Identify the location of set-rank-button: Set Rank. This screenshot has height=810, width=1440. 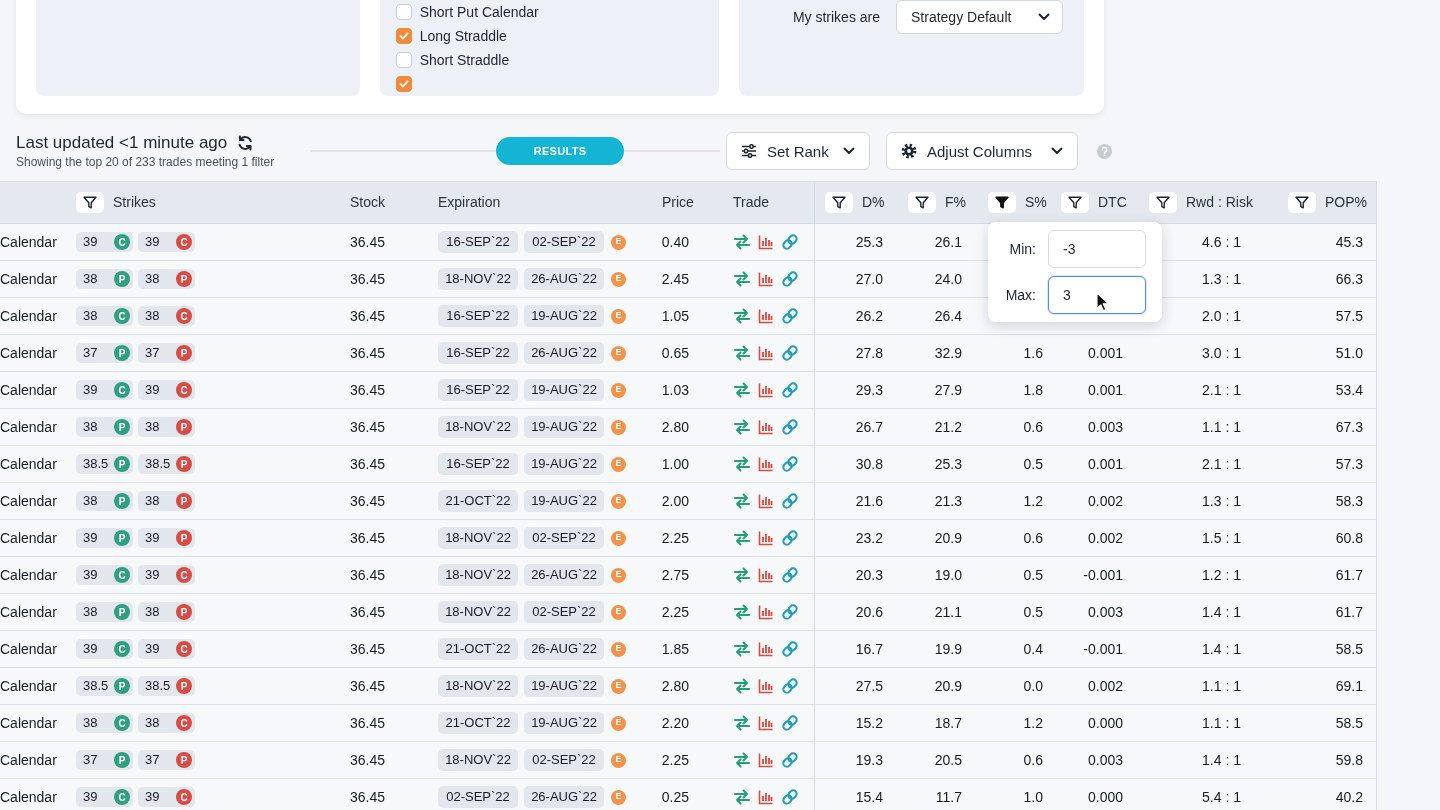
(798, 151).